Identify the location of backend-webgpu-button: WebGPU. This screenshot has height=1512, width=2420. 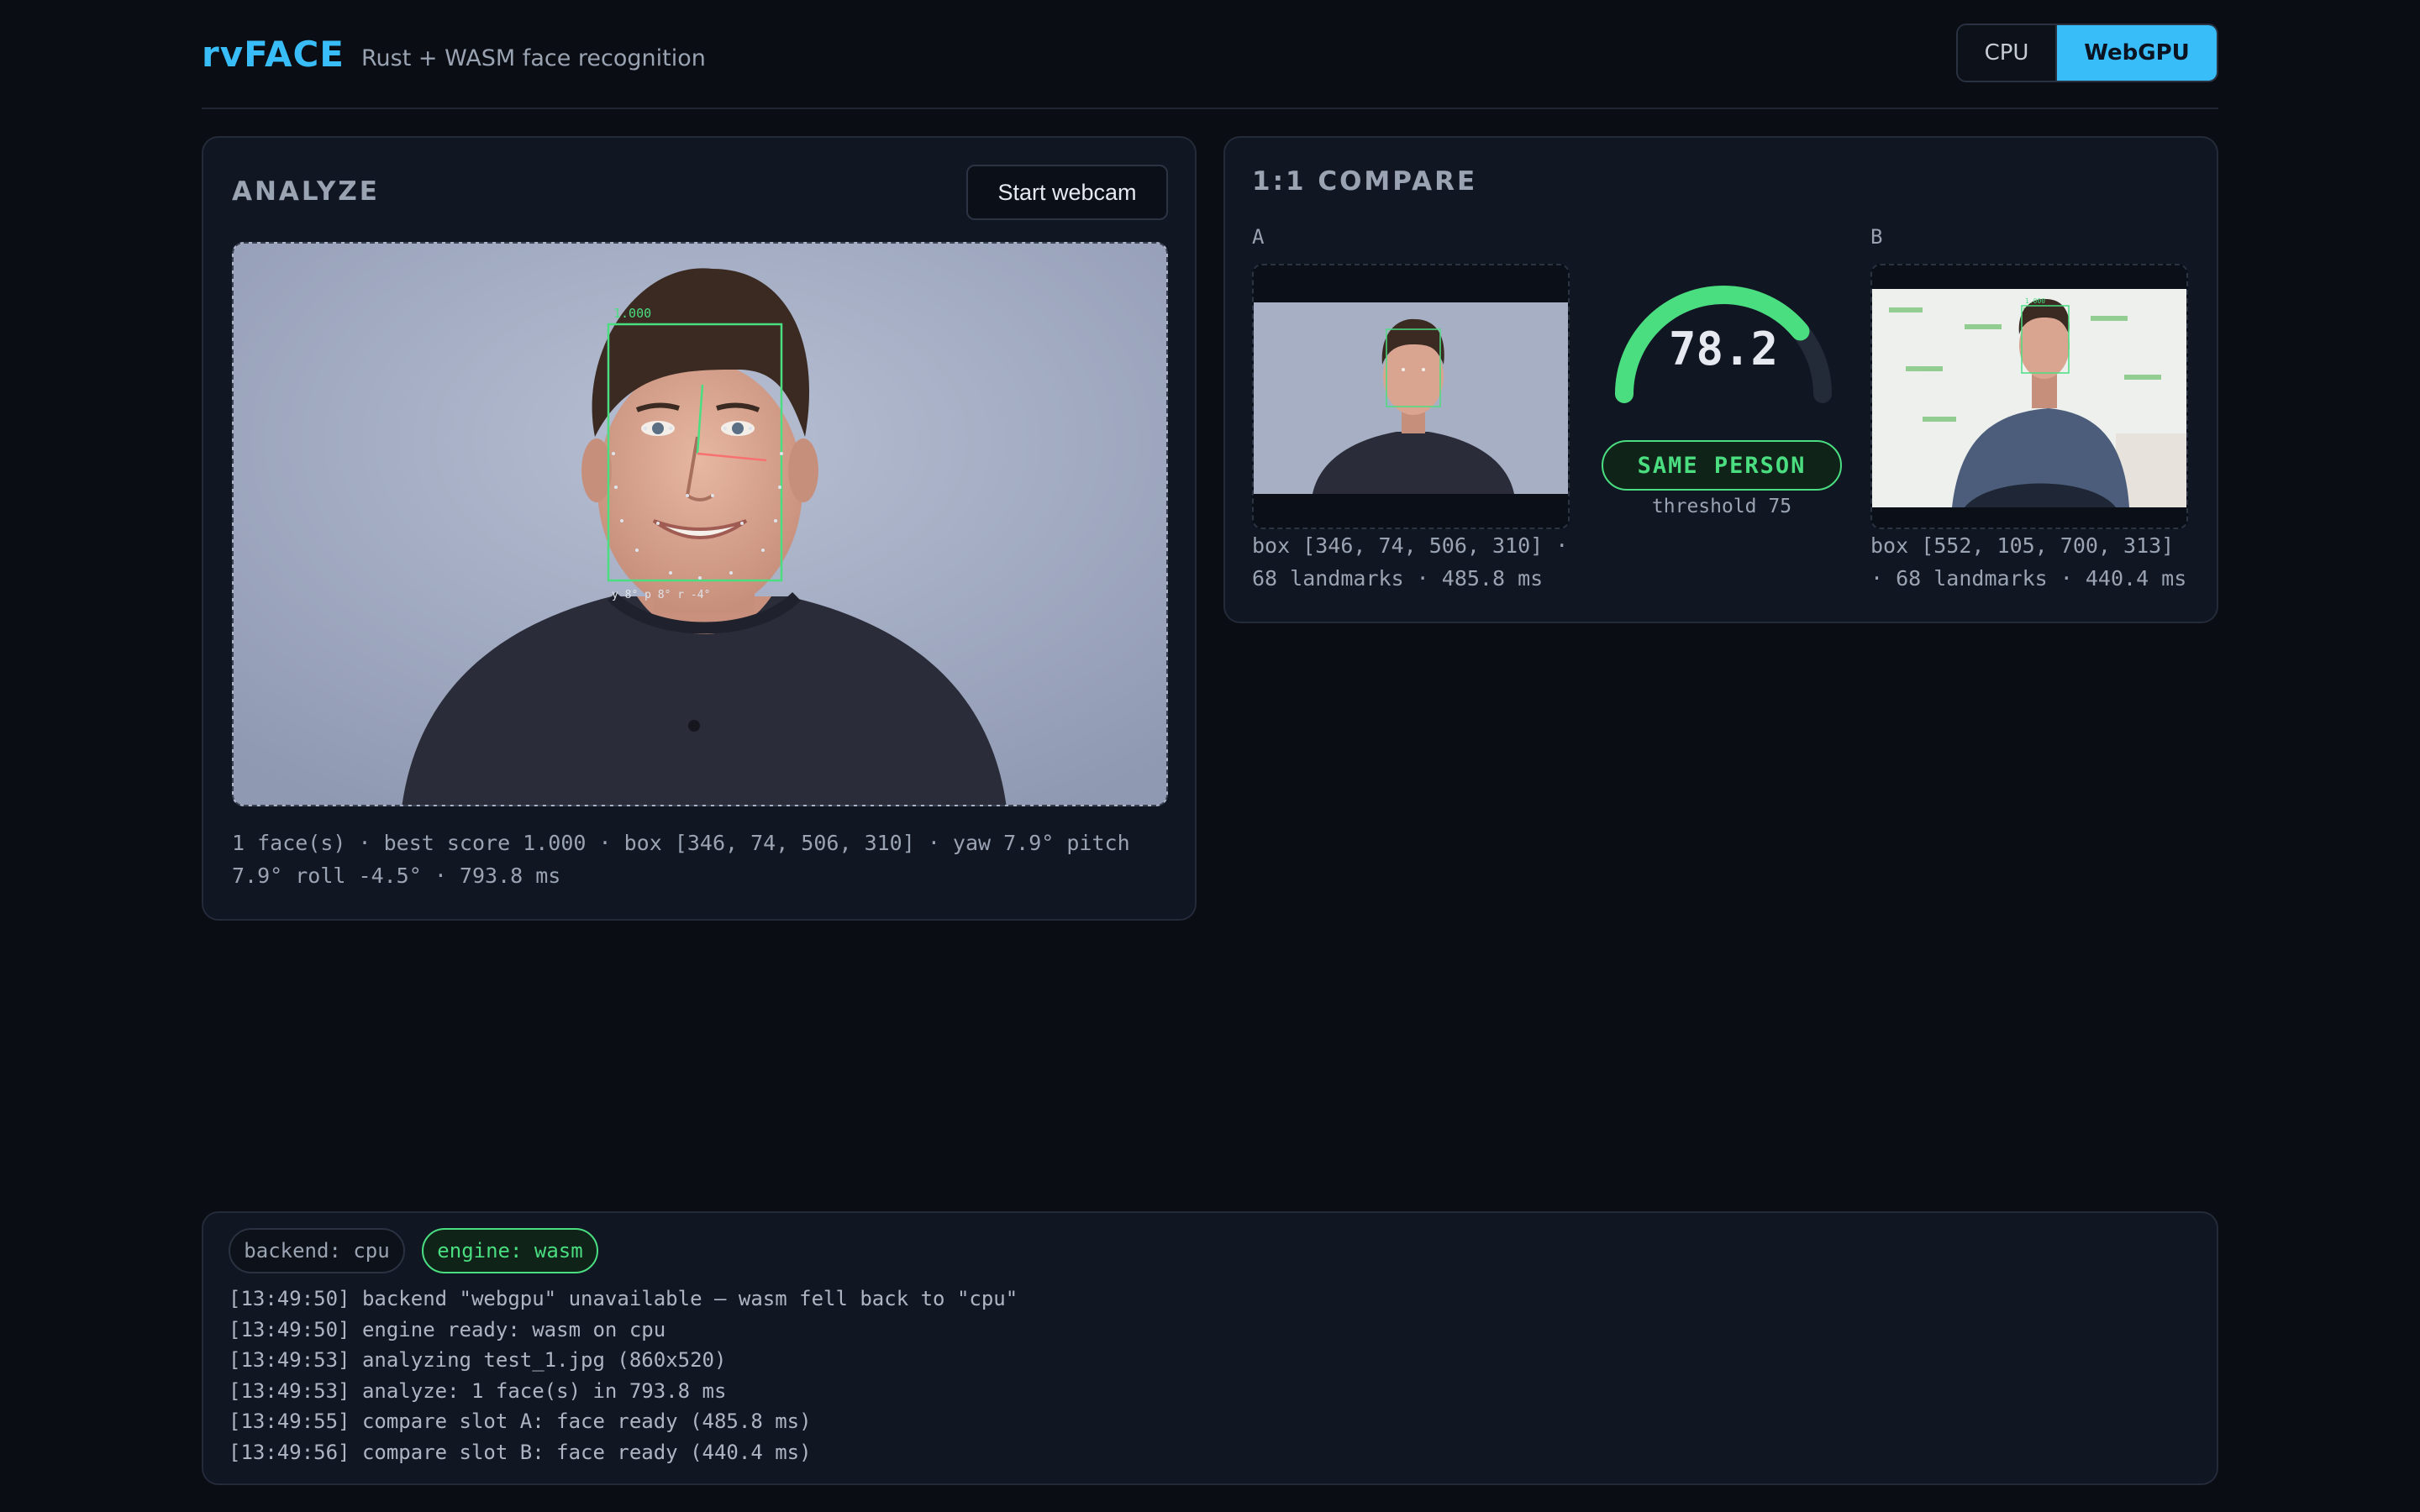
(2137, 53).